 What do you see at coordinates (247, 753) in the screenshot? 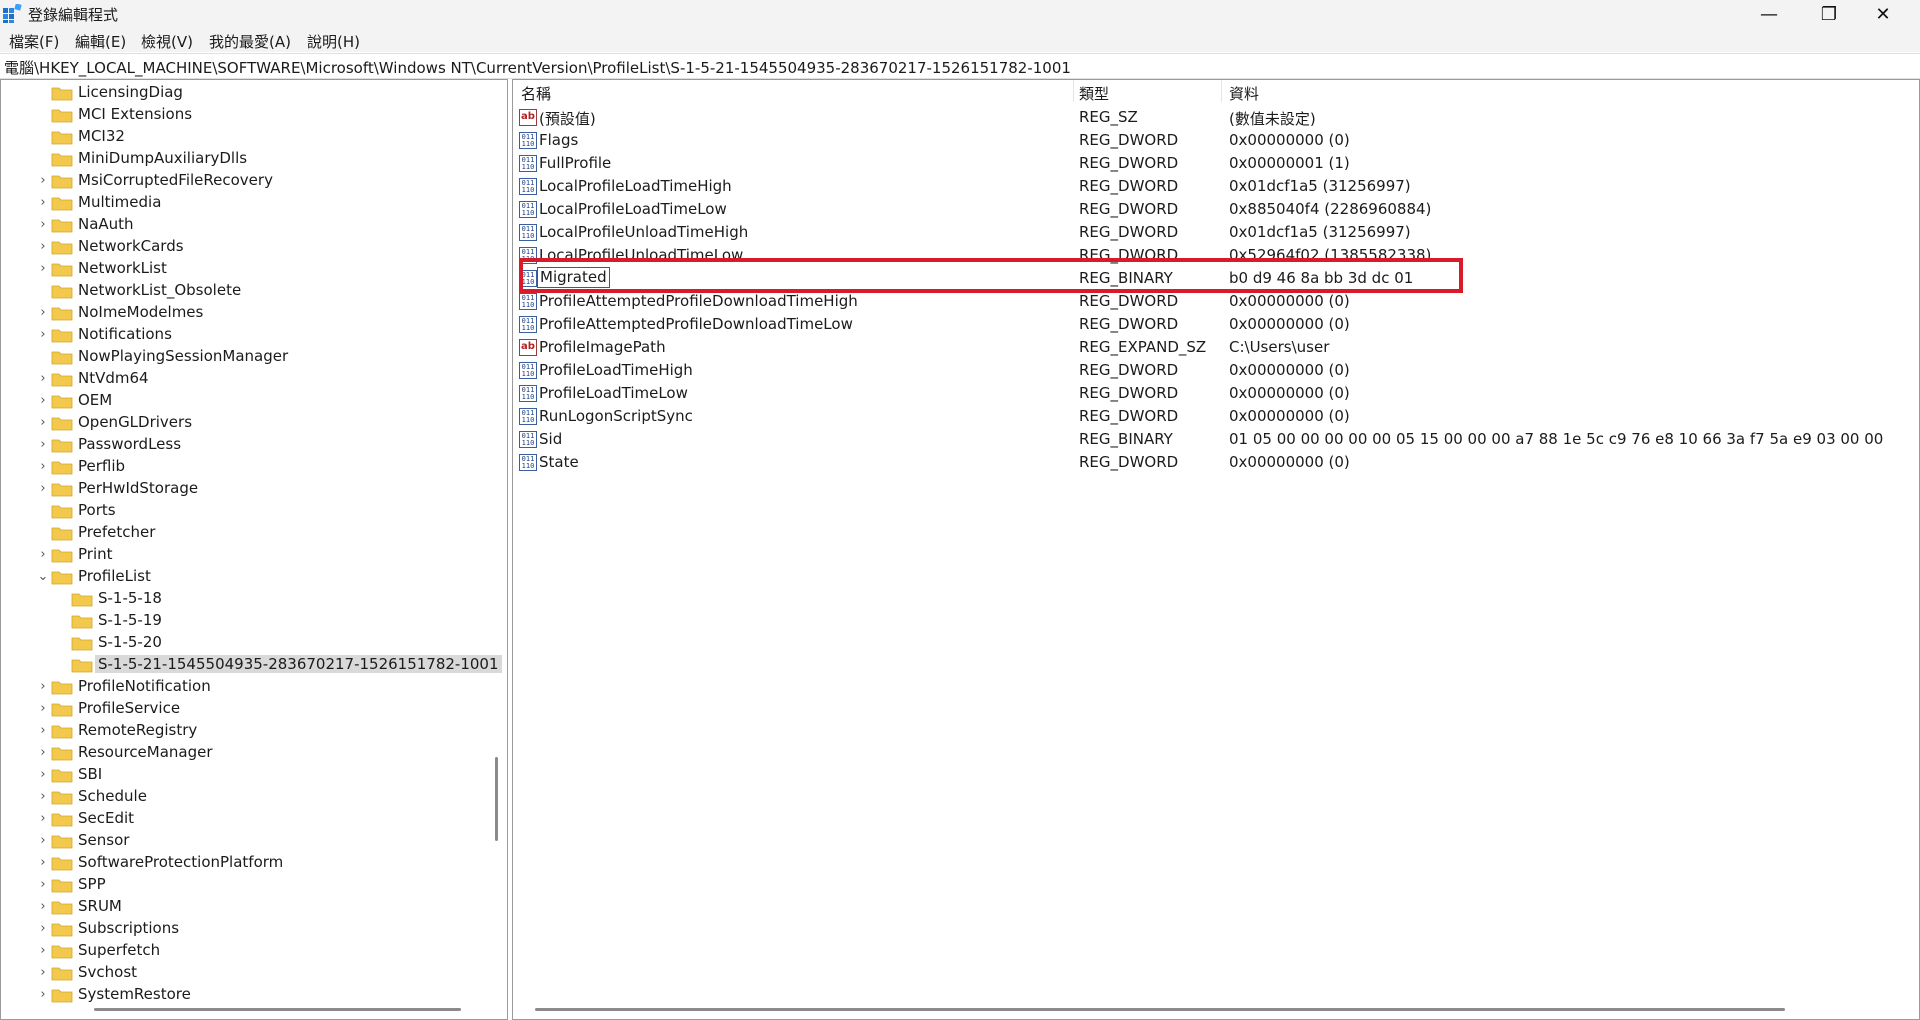
I see `tree-key: › ResourceManager` at bounding box center [247, 753].